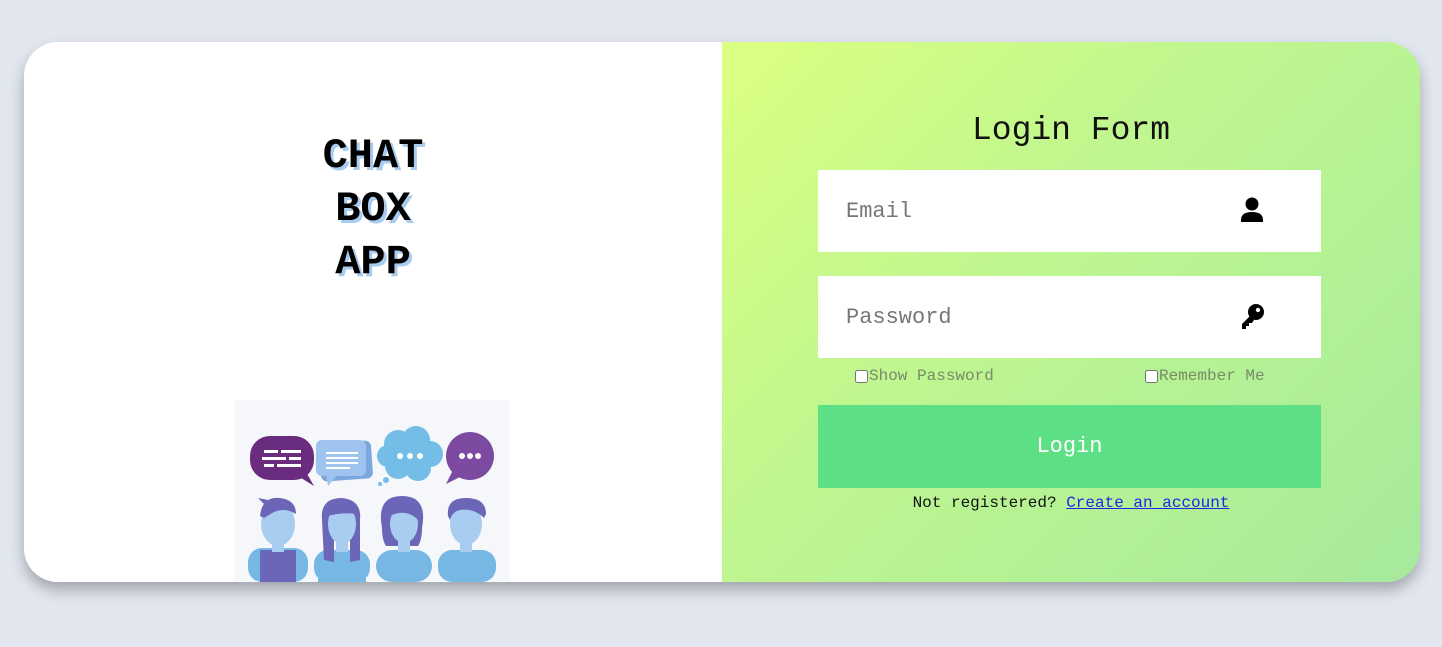 Image resolution: width=1442 pixels, height=647 pixels. Describe the element at coordinates (931, 376) in the screenshot. I see `show-password-label: Show Password` at that location.